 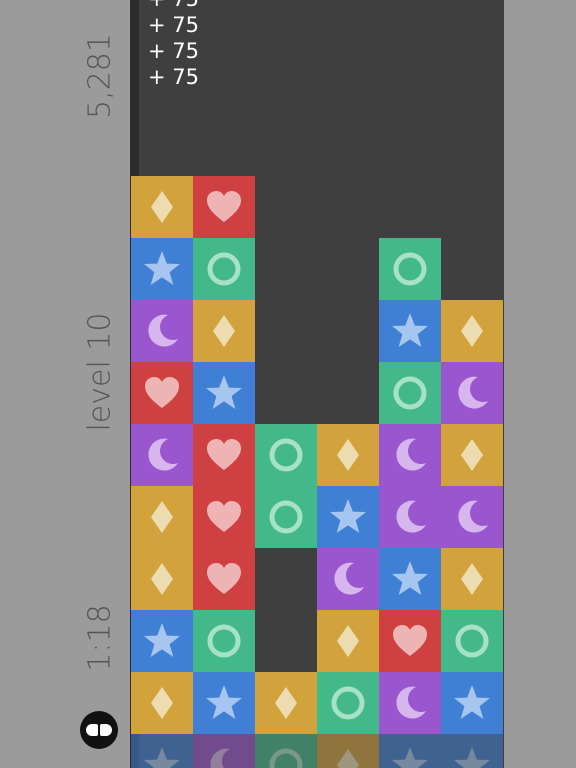 What do you see at coordinates (100, 372) in the screenshot?
I see `level-label: level 10` at bounding box center [100, 372].